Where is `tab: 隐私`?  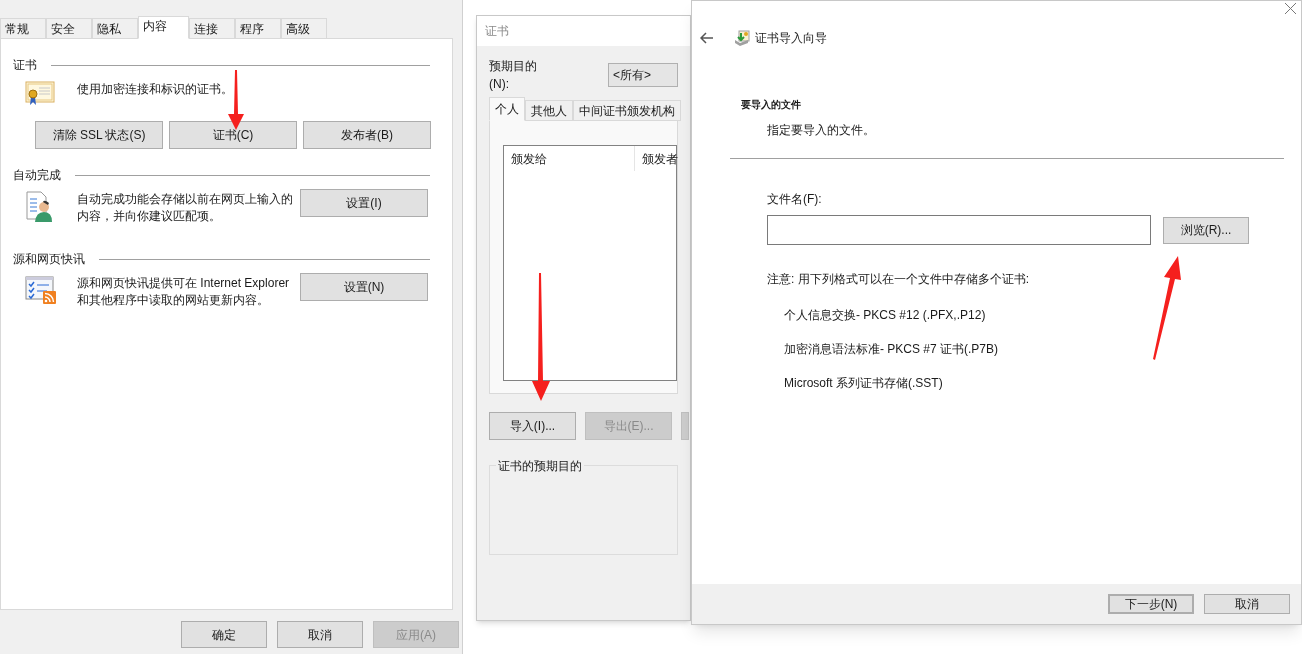
tab: 隐私 is located at coordinates (115, 28).